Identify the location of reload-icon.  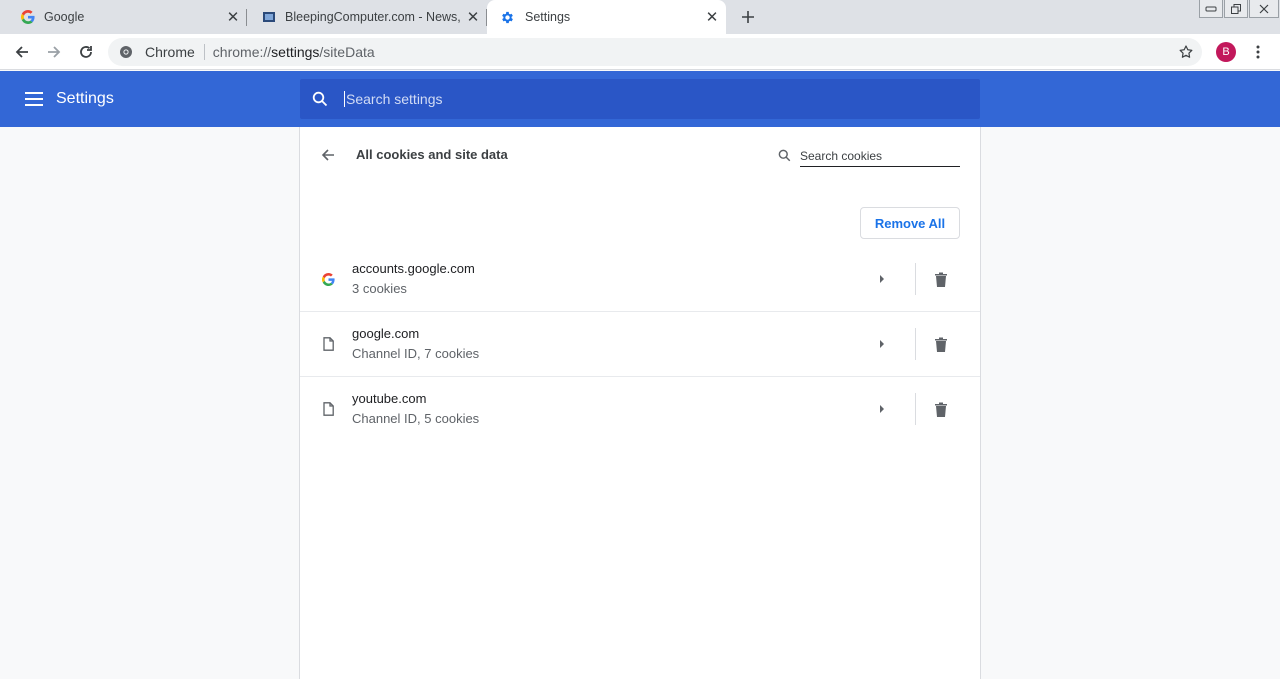
(86, 52).